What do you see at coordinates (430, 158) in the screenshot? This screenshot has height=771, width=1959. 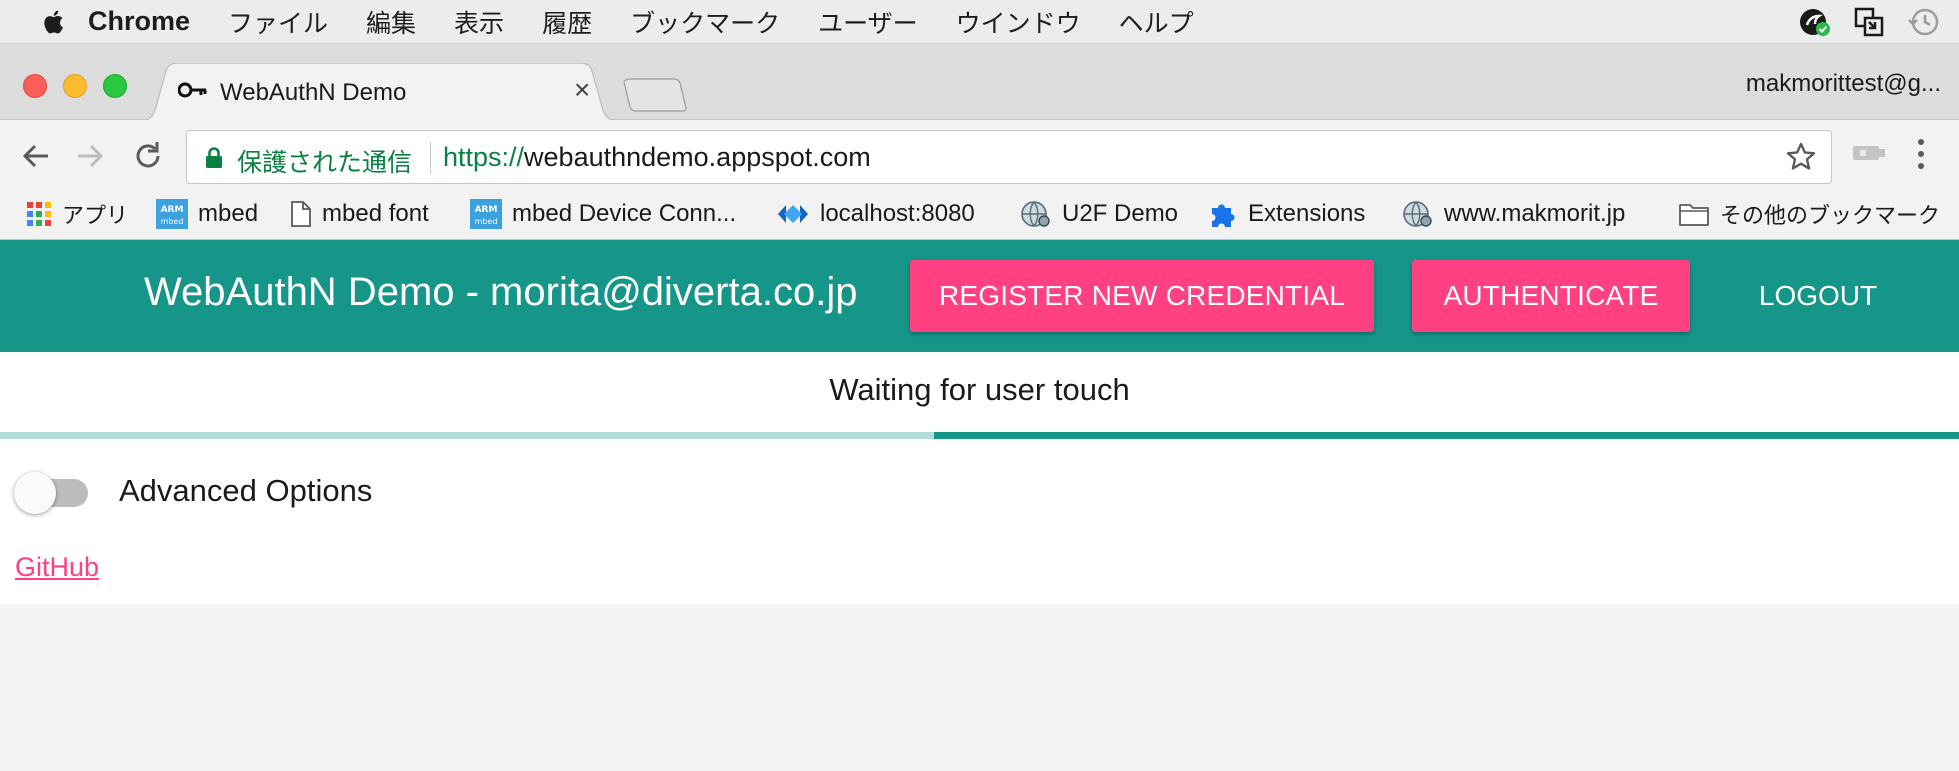 I see `omnibox-divider` at bounding box center [430, 158].